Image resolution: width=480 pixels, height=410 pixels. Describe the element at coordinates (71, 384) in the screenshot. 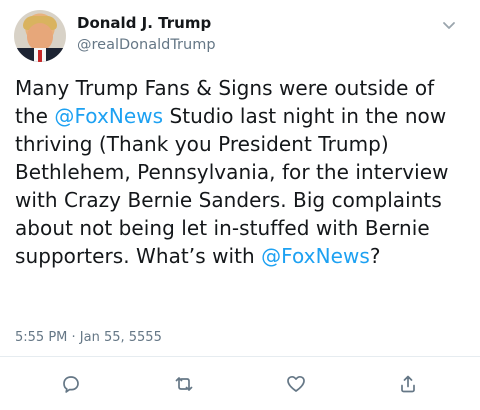

I see `reply-icon` at that location.